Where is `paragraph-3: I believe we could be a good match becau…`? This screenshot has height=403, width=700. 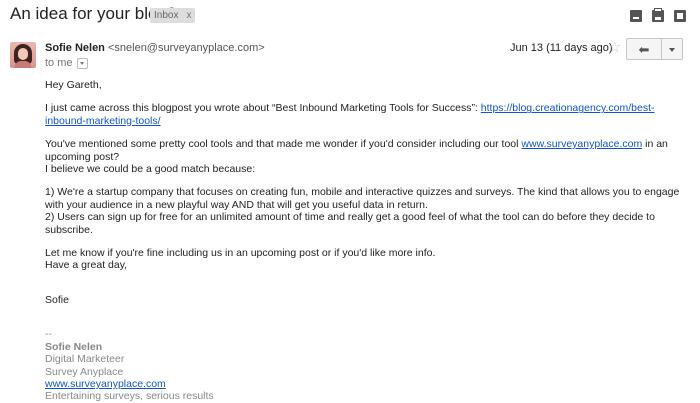
paragraph-3: I believe we could be a good match becau… is located at coordinates (150, 169).